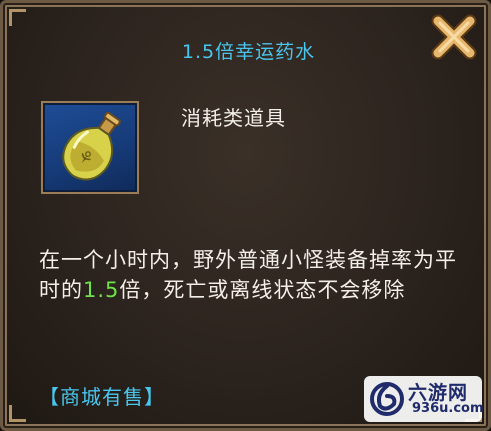  What do you see at coordinates (424, 399) in the screenshot?
I see `site-watermark: 六游网 936u.com` at bounding box center [424, 399].